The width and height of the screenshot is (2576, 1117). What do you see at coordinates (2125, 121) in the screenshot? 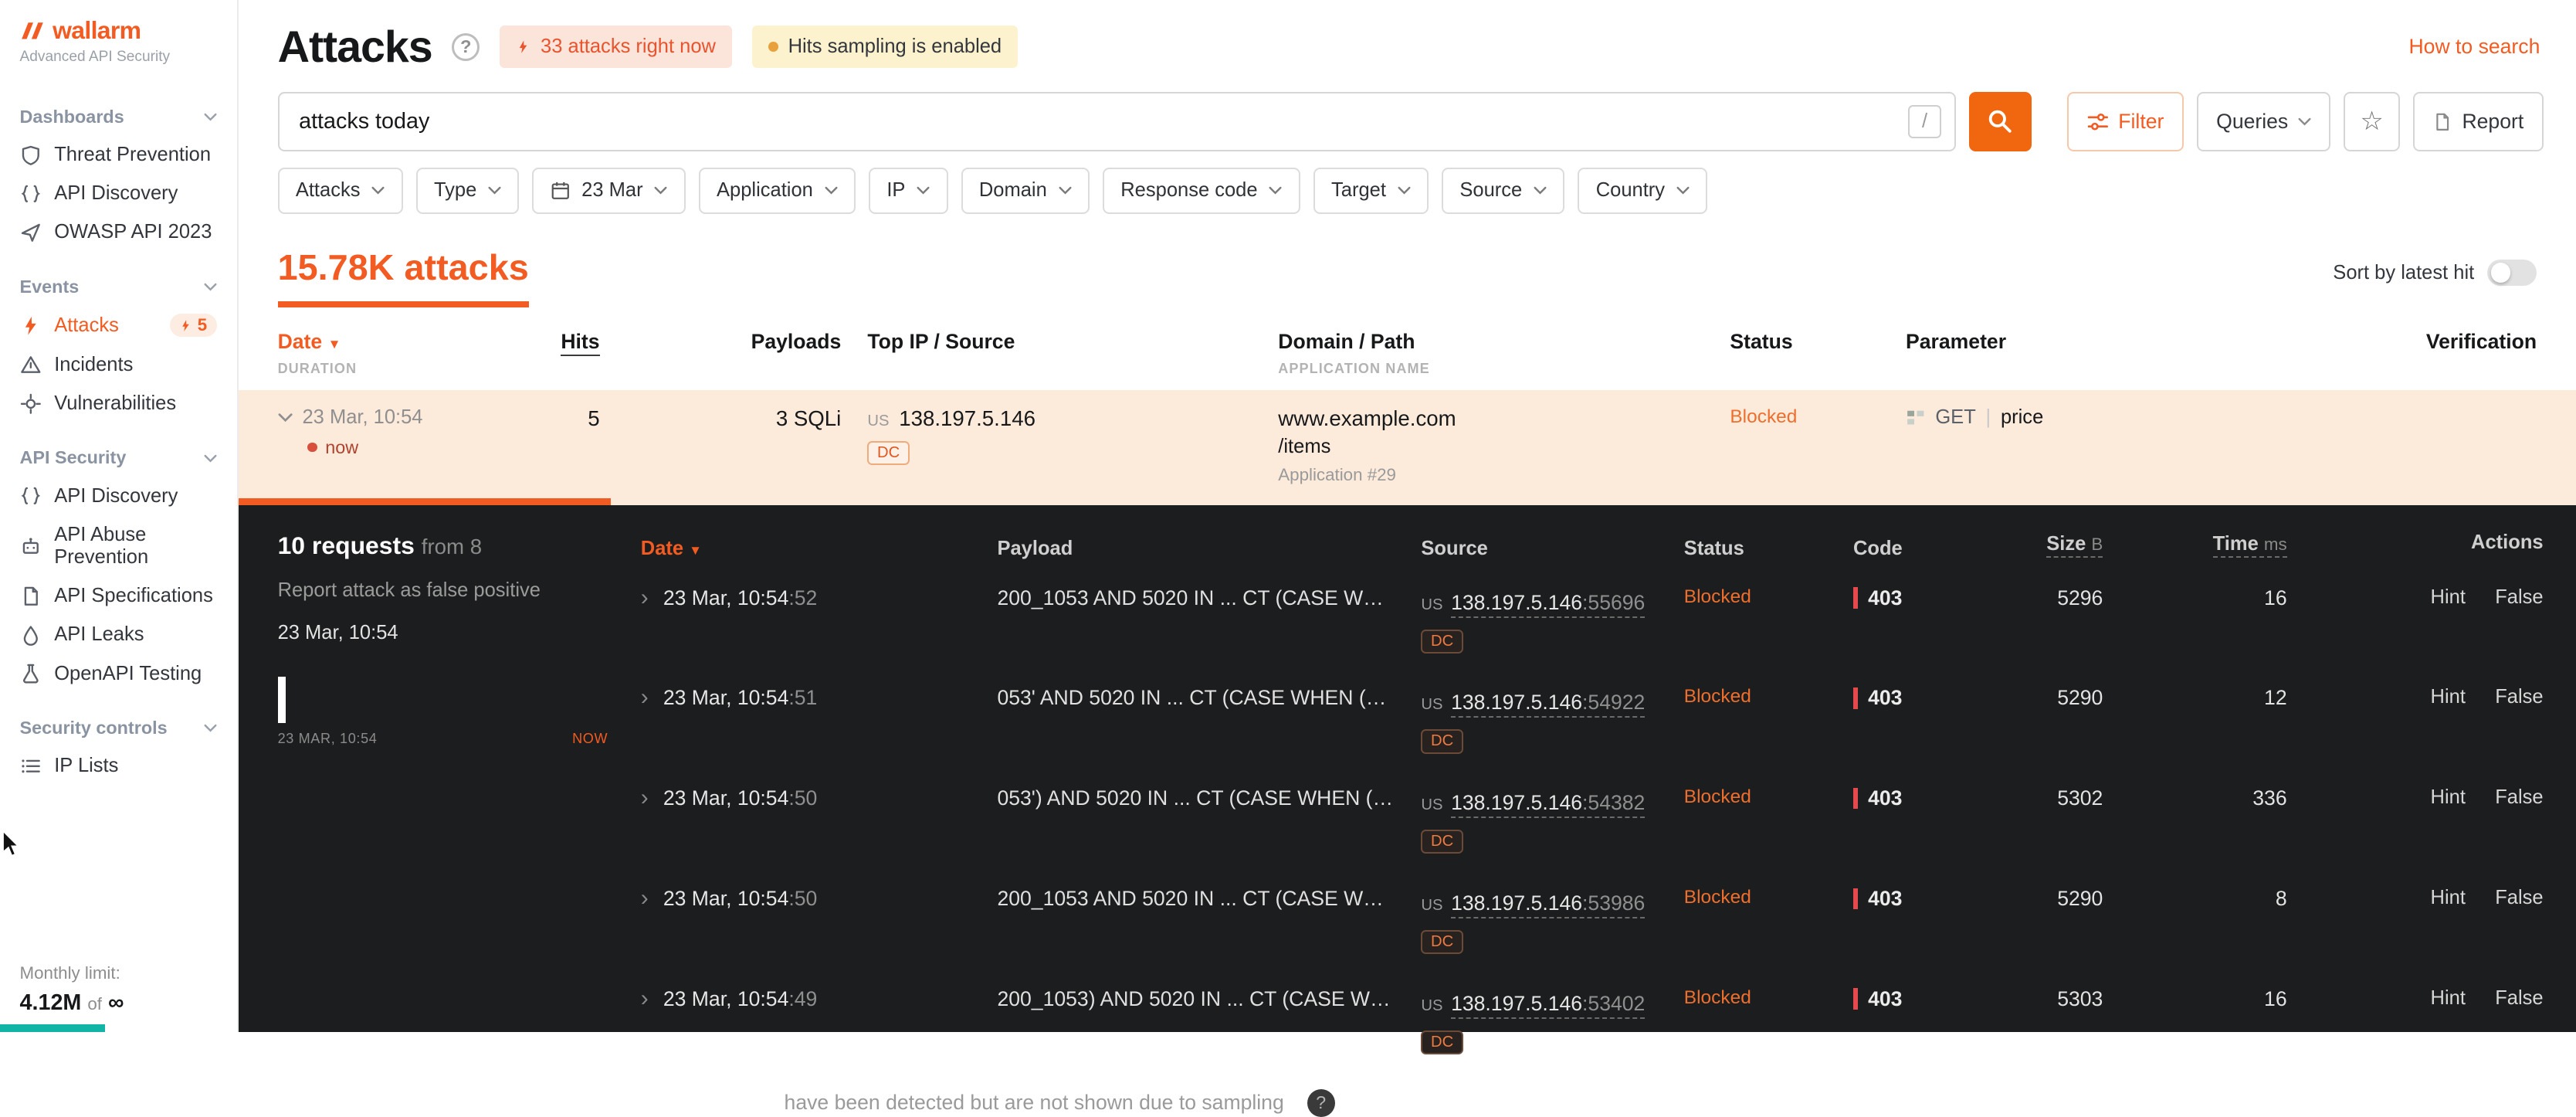
I see `filter-button: Filter` at bounding box center [2125, 121].